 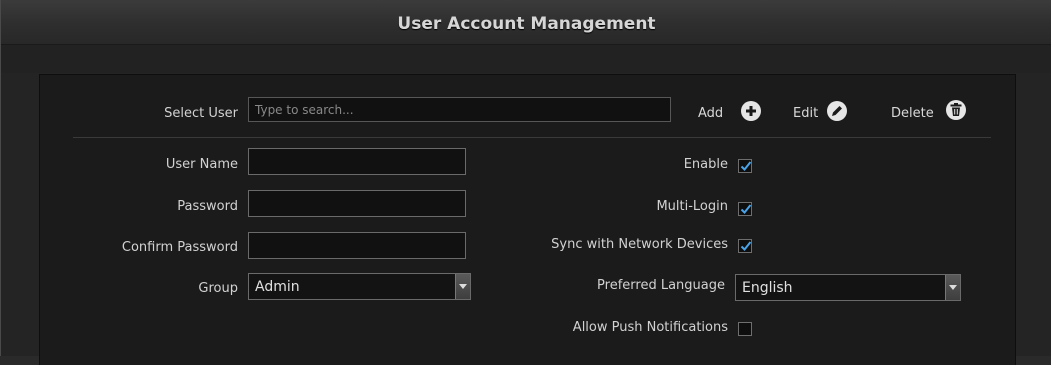 I want to click on multi-login-label: Multi-Login, so click(x=692, y=206).